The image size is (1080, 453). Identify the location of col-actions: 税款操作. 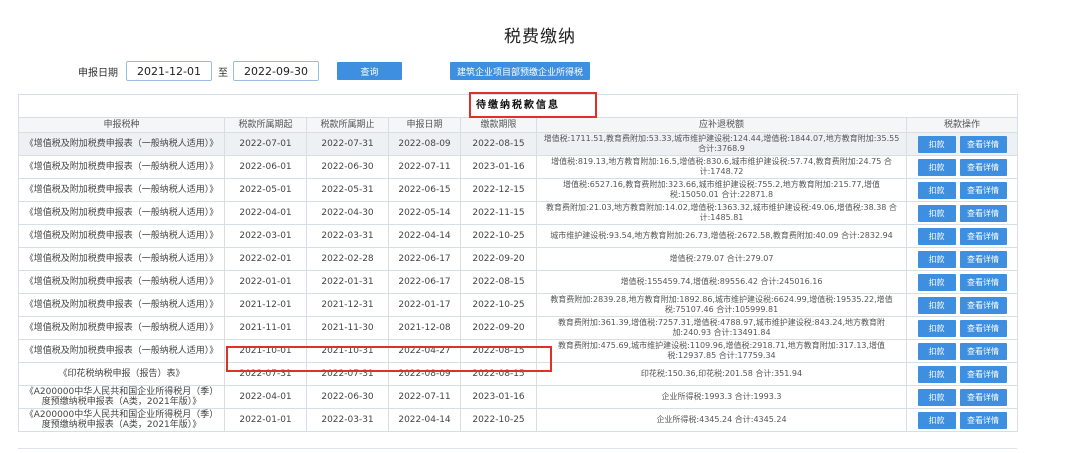
(962, 125).